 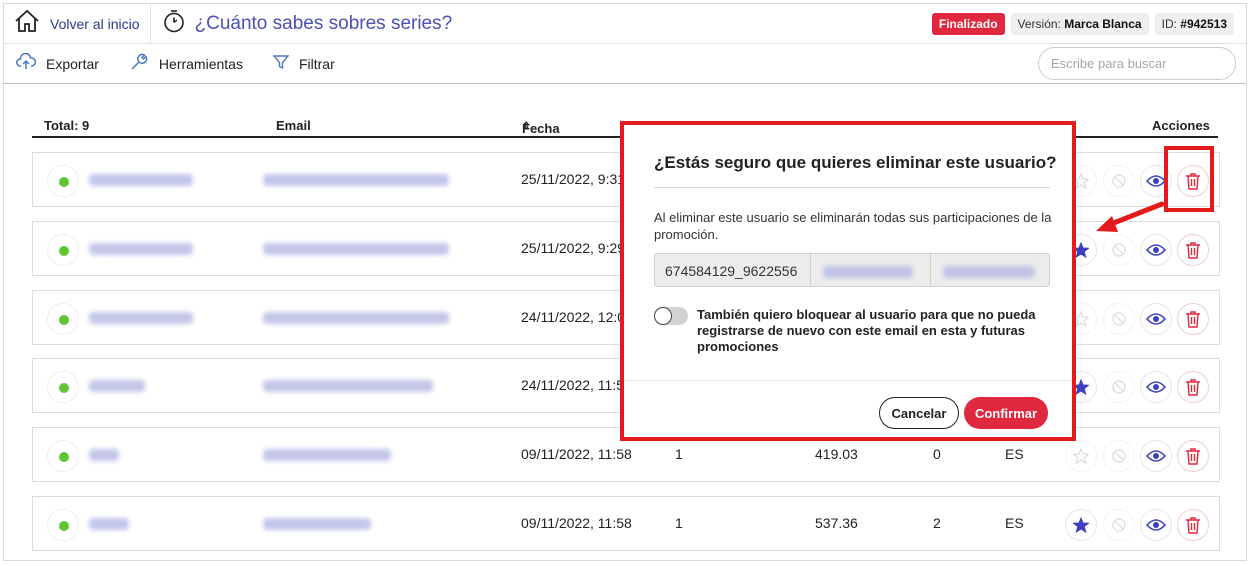 What do you see at coordinates (573, 248) in the screenshot?
I see `date-cell: 25/11/2022, 9:29` at bounding box center [573, 248].